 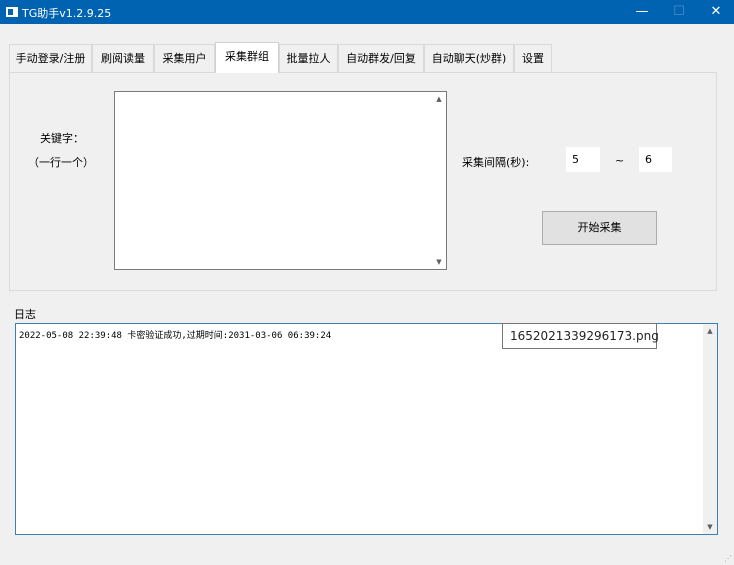 What do you see at coordinates (381, 58) in the screenshot?
I see `tab-auto-broadcast: 自动群发/回复` at bounding box center [381, 58].